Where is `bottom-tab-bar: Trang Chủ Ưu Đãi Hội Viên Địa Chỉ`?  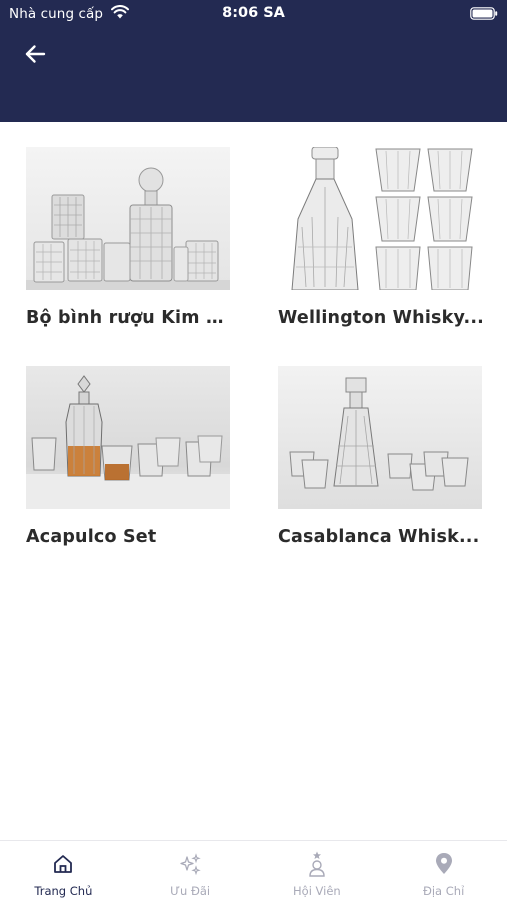 bottom-tab-bar: Trang Chủ Ưu Đãi Hội Viên Địa Chỉ is located at coordinates (253, 870).